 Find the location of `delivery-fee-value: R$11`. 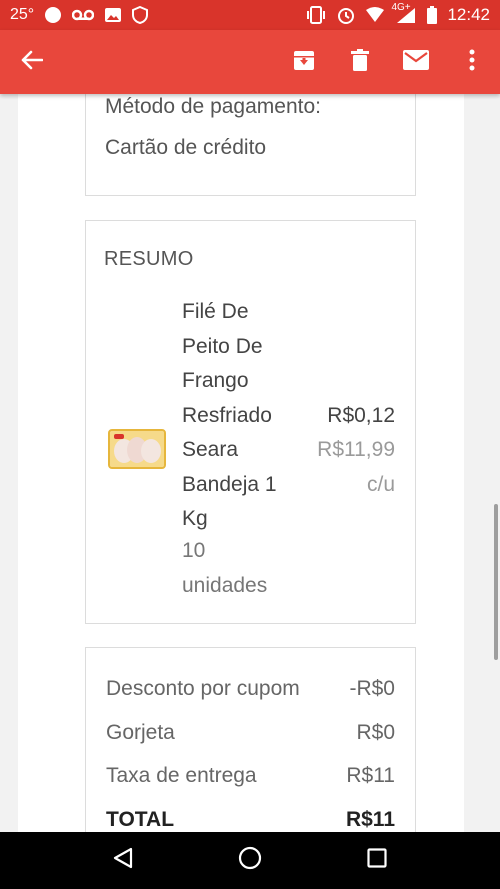

delivery-fee-value: R$11 is located at coordinates (370, 775).